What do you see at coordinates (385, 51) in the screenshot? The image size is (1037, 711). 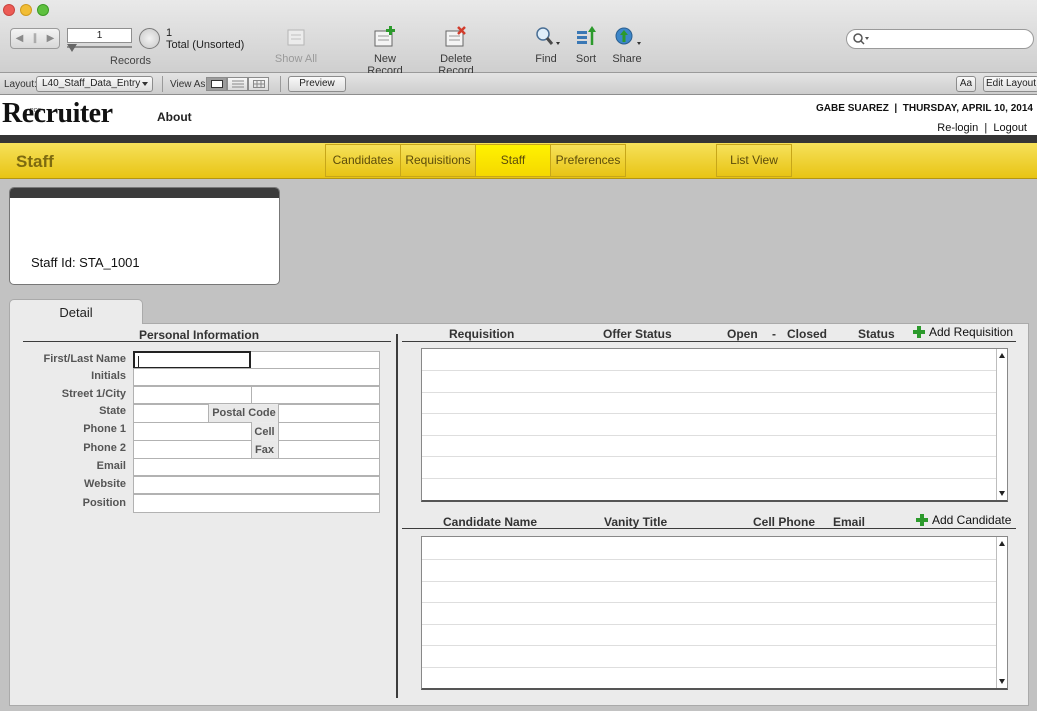 I see `new-record-button: New Record` at bounding box center [385, 51].